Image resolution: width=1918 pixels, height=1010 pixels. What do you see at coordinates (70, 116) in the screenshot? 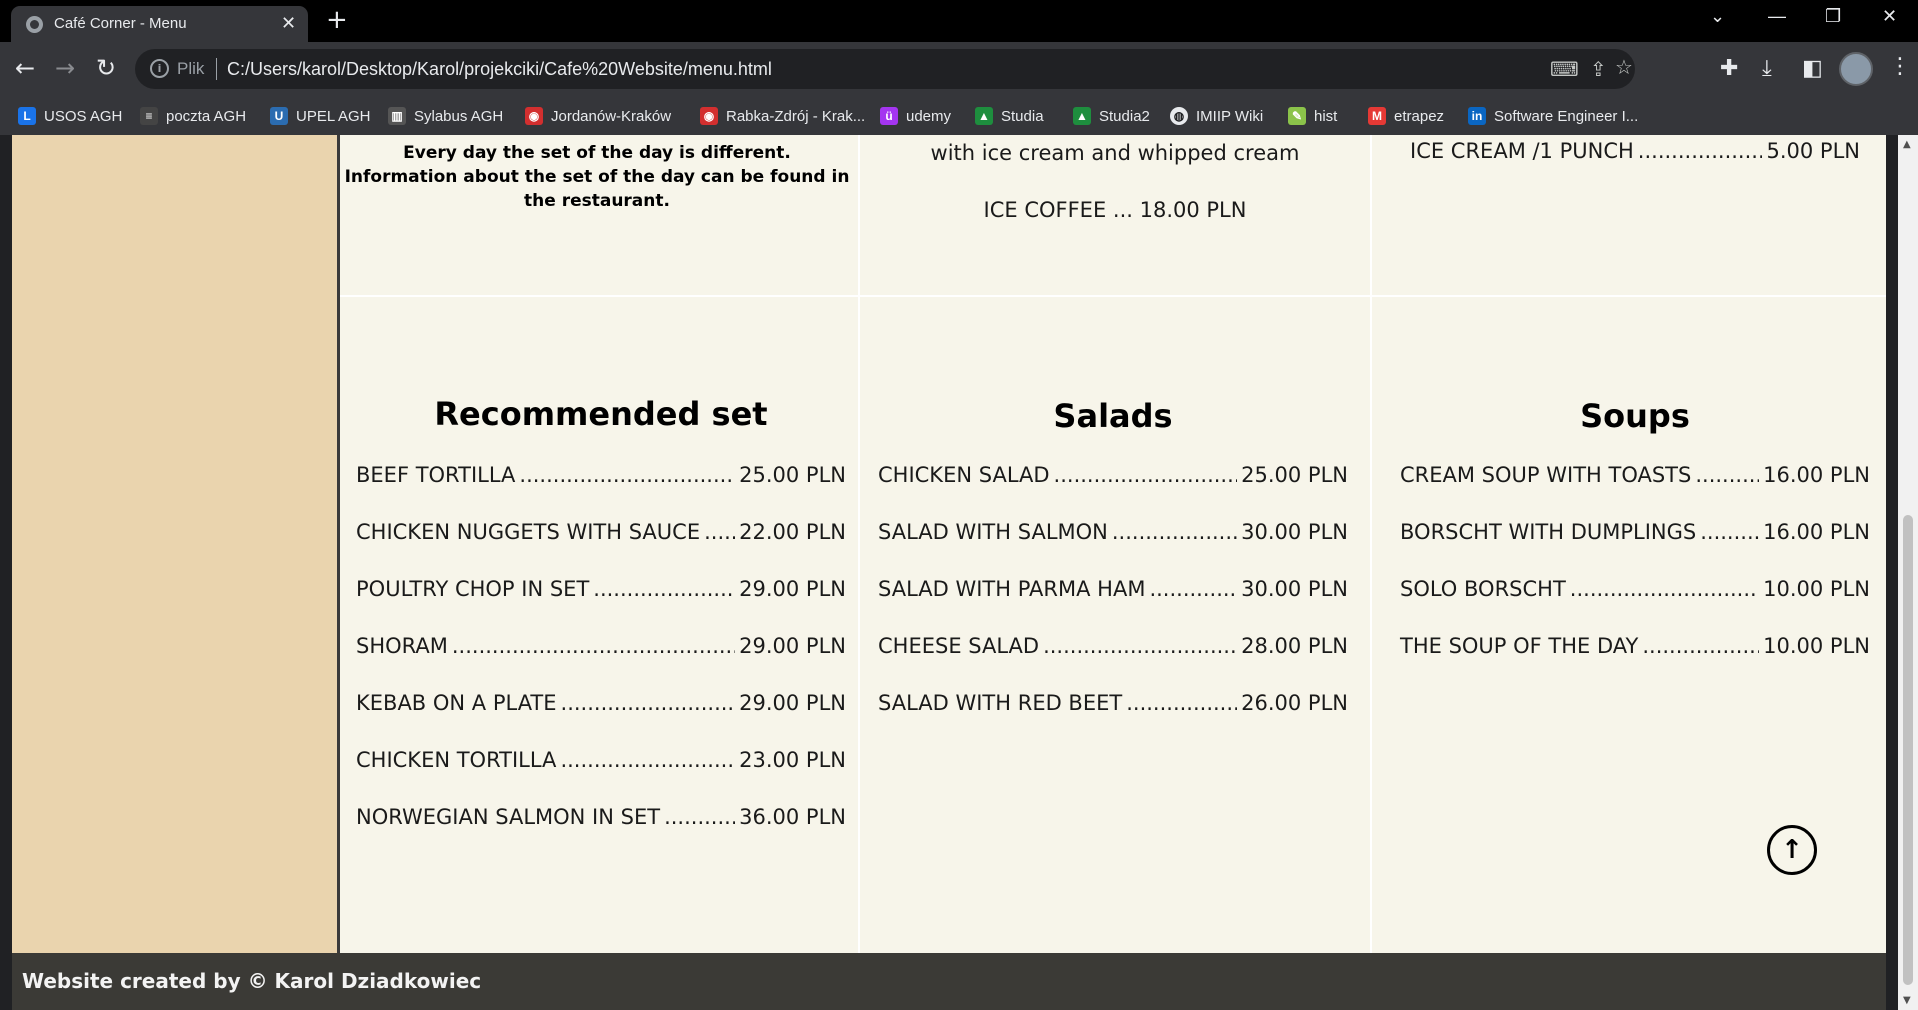
I see `bookmark-item: L USOS AGH` at bounding box center [70, 116].